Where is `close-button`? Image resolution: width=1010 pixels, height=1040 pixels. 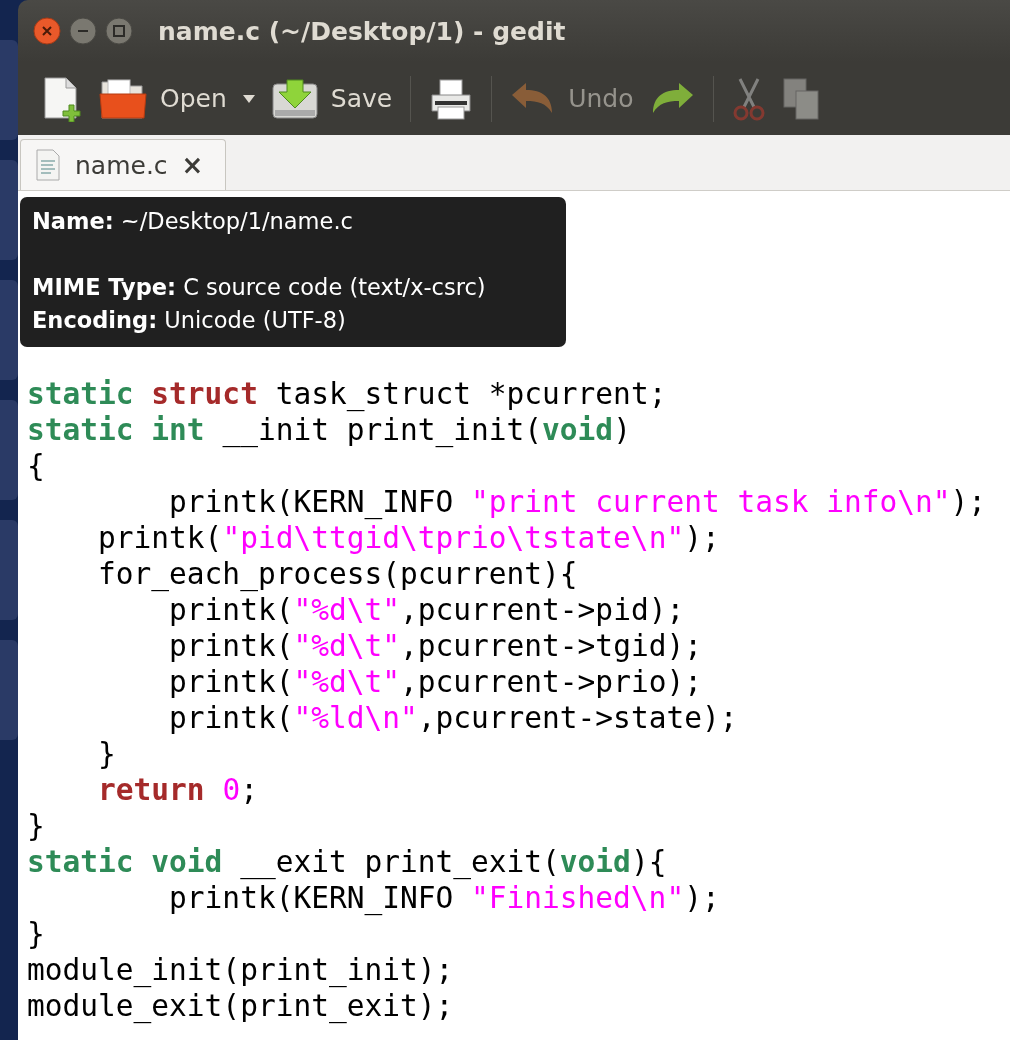
close-button is located at coordinates (47, 31).